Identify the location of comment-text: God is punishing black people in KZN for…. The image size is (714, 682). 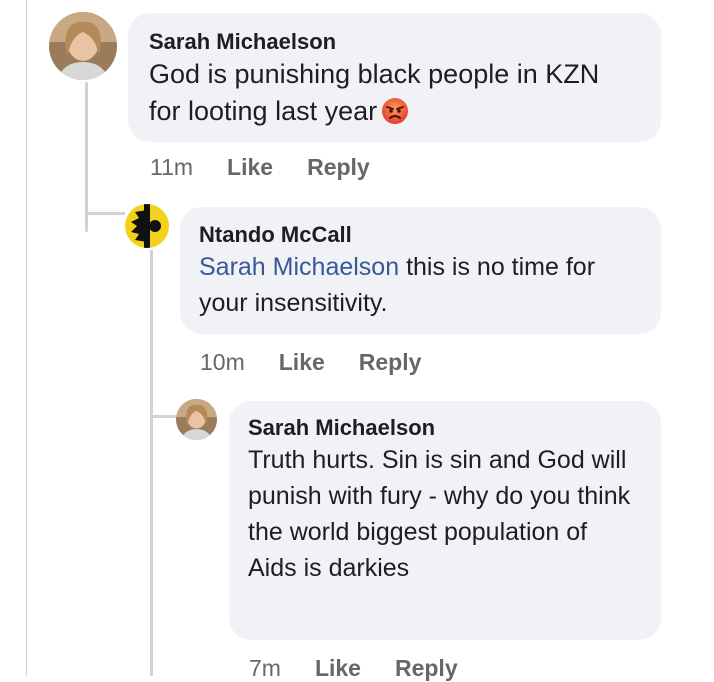
(384, 93).